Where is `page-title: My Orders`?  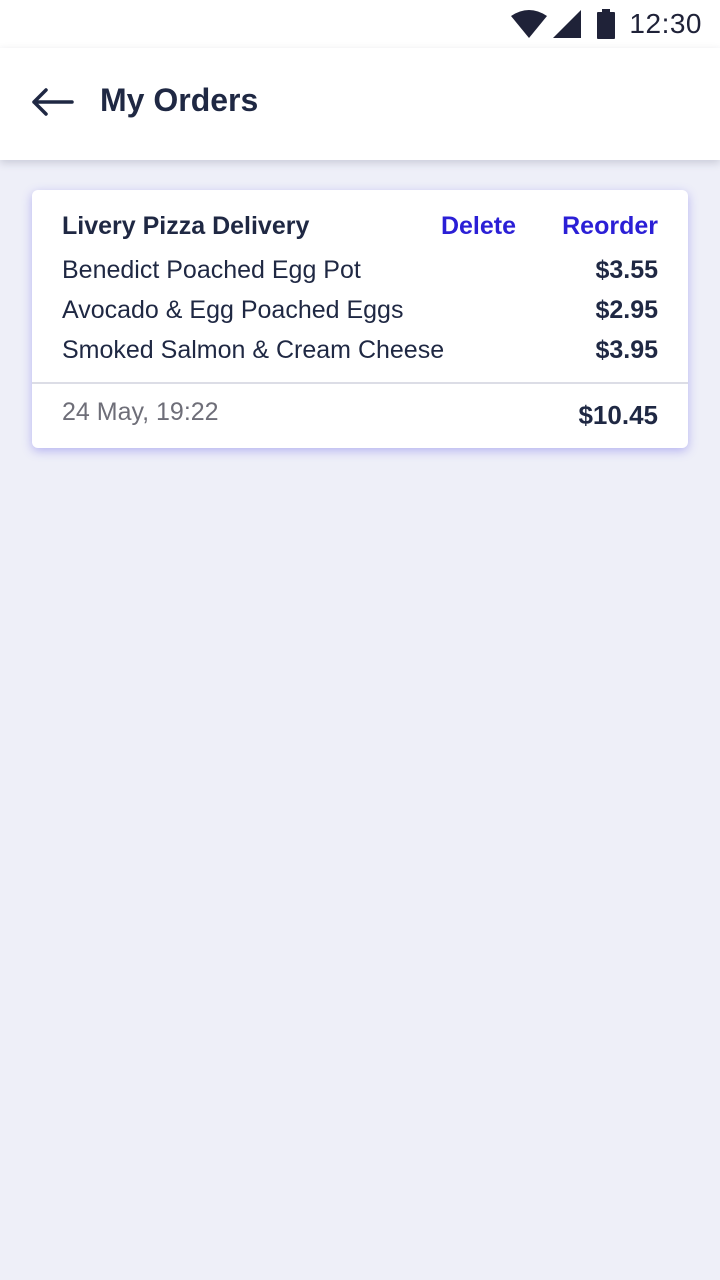
page-title: My Orders is located at coordinates (179, 100).